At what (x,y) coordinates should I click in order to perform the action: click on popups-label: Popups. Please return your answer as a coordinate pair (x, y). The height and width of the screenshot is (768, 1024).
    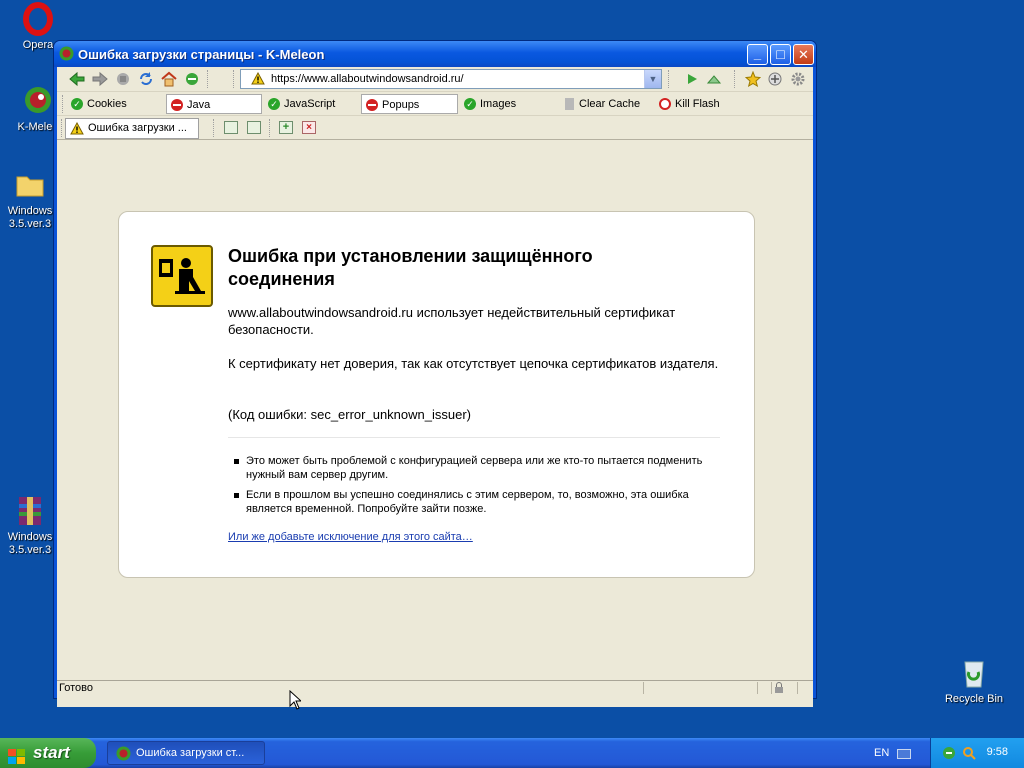
    Looking at the image, I should click on (401, 105).